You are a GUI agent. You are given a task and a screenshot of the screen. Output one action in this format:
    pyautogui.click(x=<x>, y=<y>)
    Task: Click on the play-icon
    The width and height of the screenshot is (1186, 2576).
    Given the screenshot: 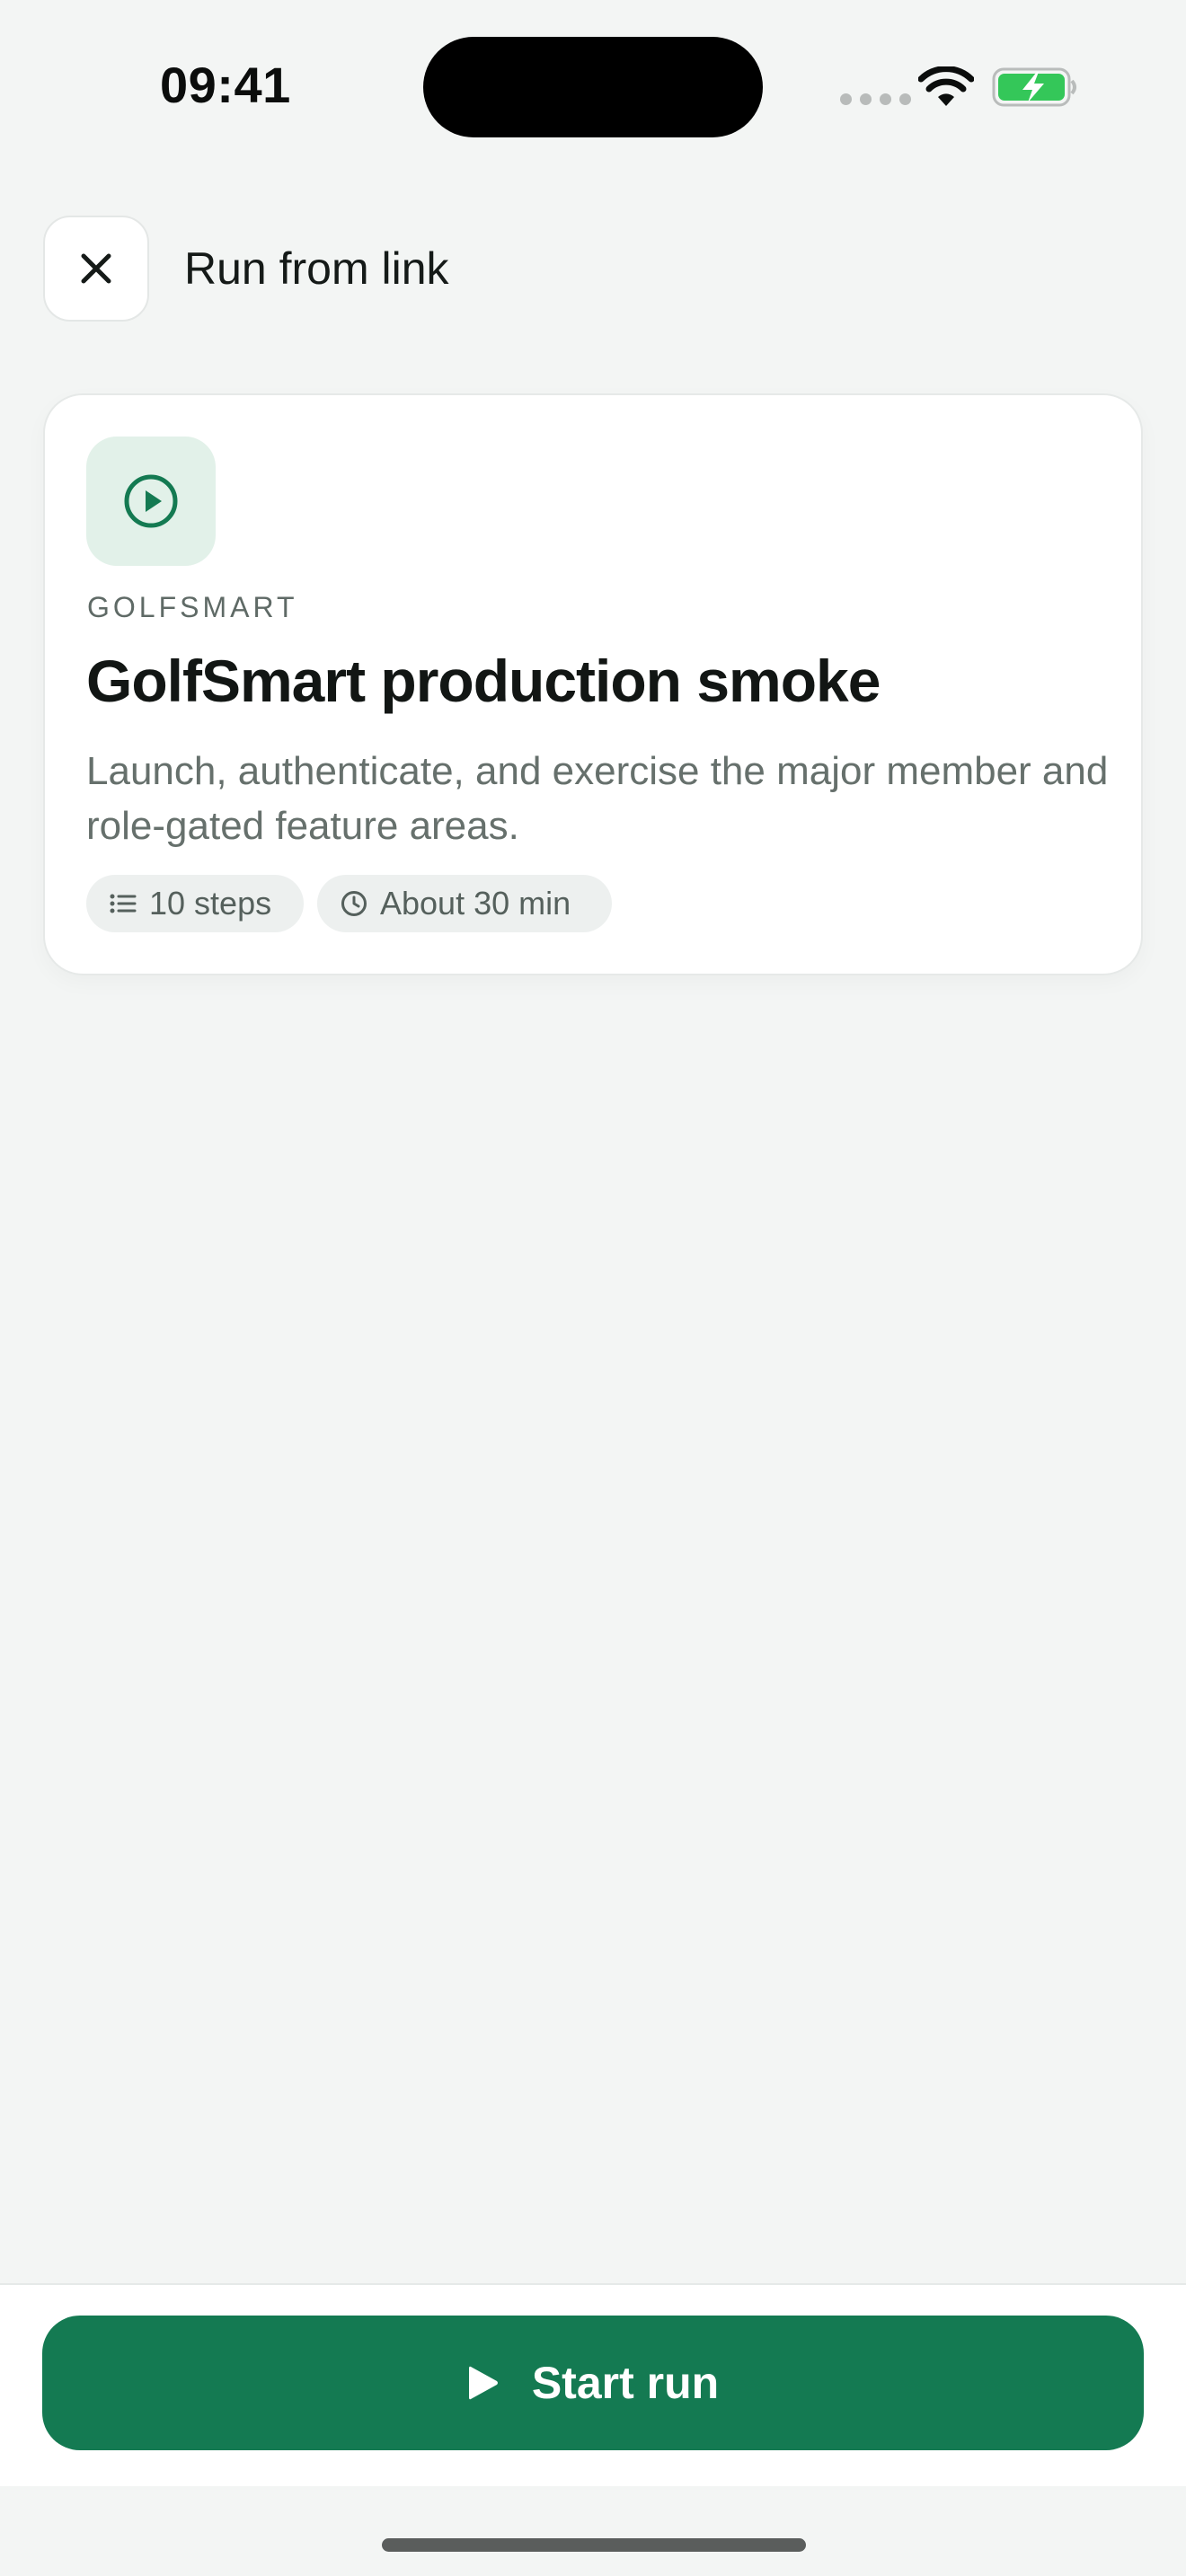 What is the action you would take?
    pyautogui.click(x=483, y=2383)
    